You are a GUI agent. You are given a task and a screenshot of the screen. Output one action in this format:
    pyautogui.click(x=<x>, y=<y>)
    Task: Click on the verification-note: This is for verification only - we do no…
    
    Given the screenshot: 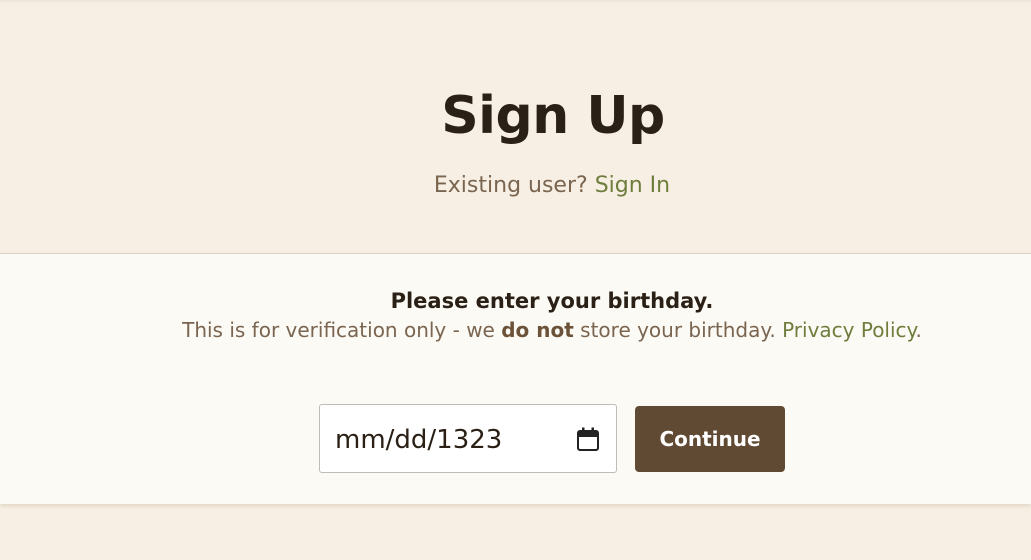 What is the action you would take?
    pyautogui.click(x=515, y=330)
    